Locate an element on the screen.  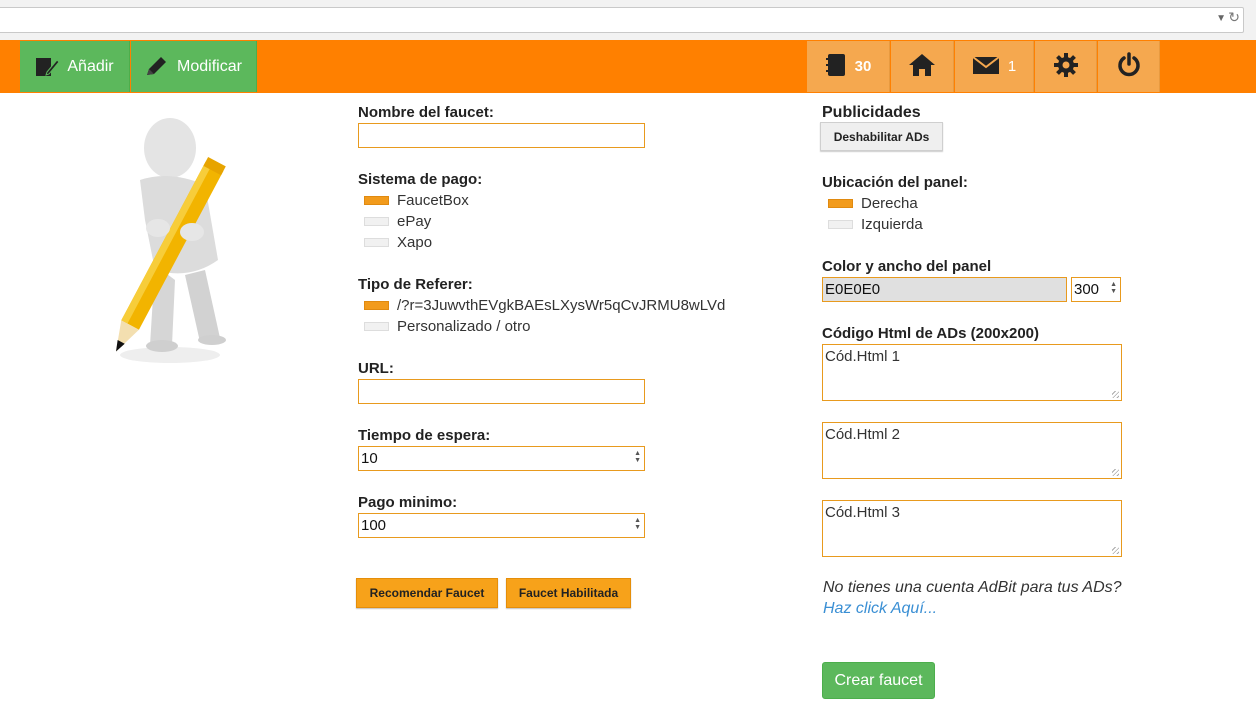
referer-option-default: /?r=3JuwvthEVgkBAEsLXysWr5qCvJRMU8wLVd is located at coordinates (544, 305).